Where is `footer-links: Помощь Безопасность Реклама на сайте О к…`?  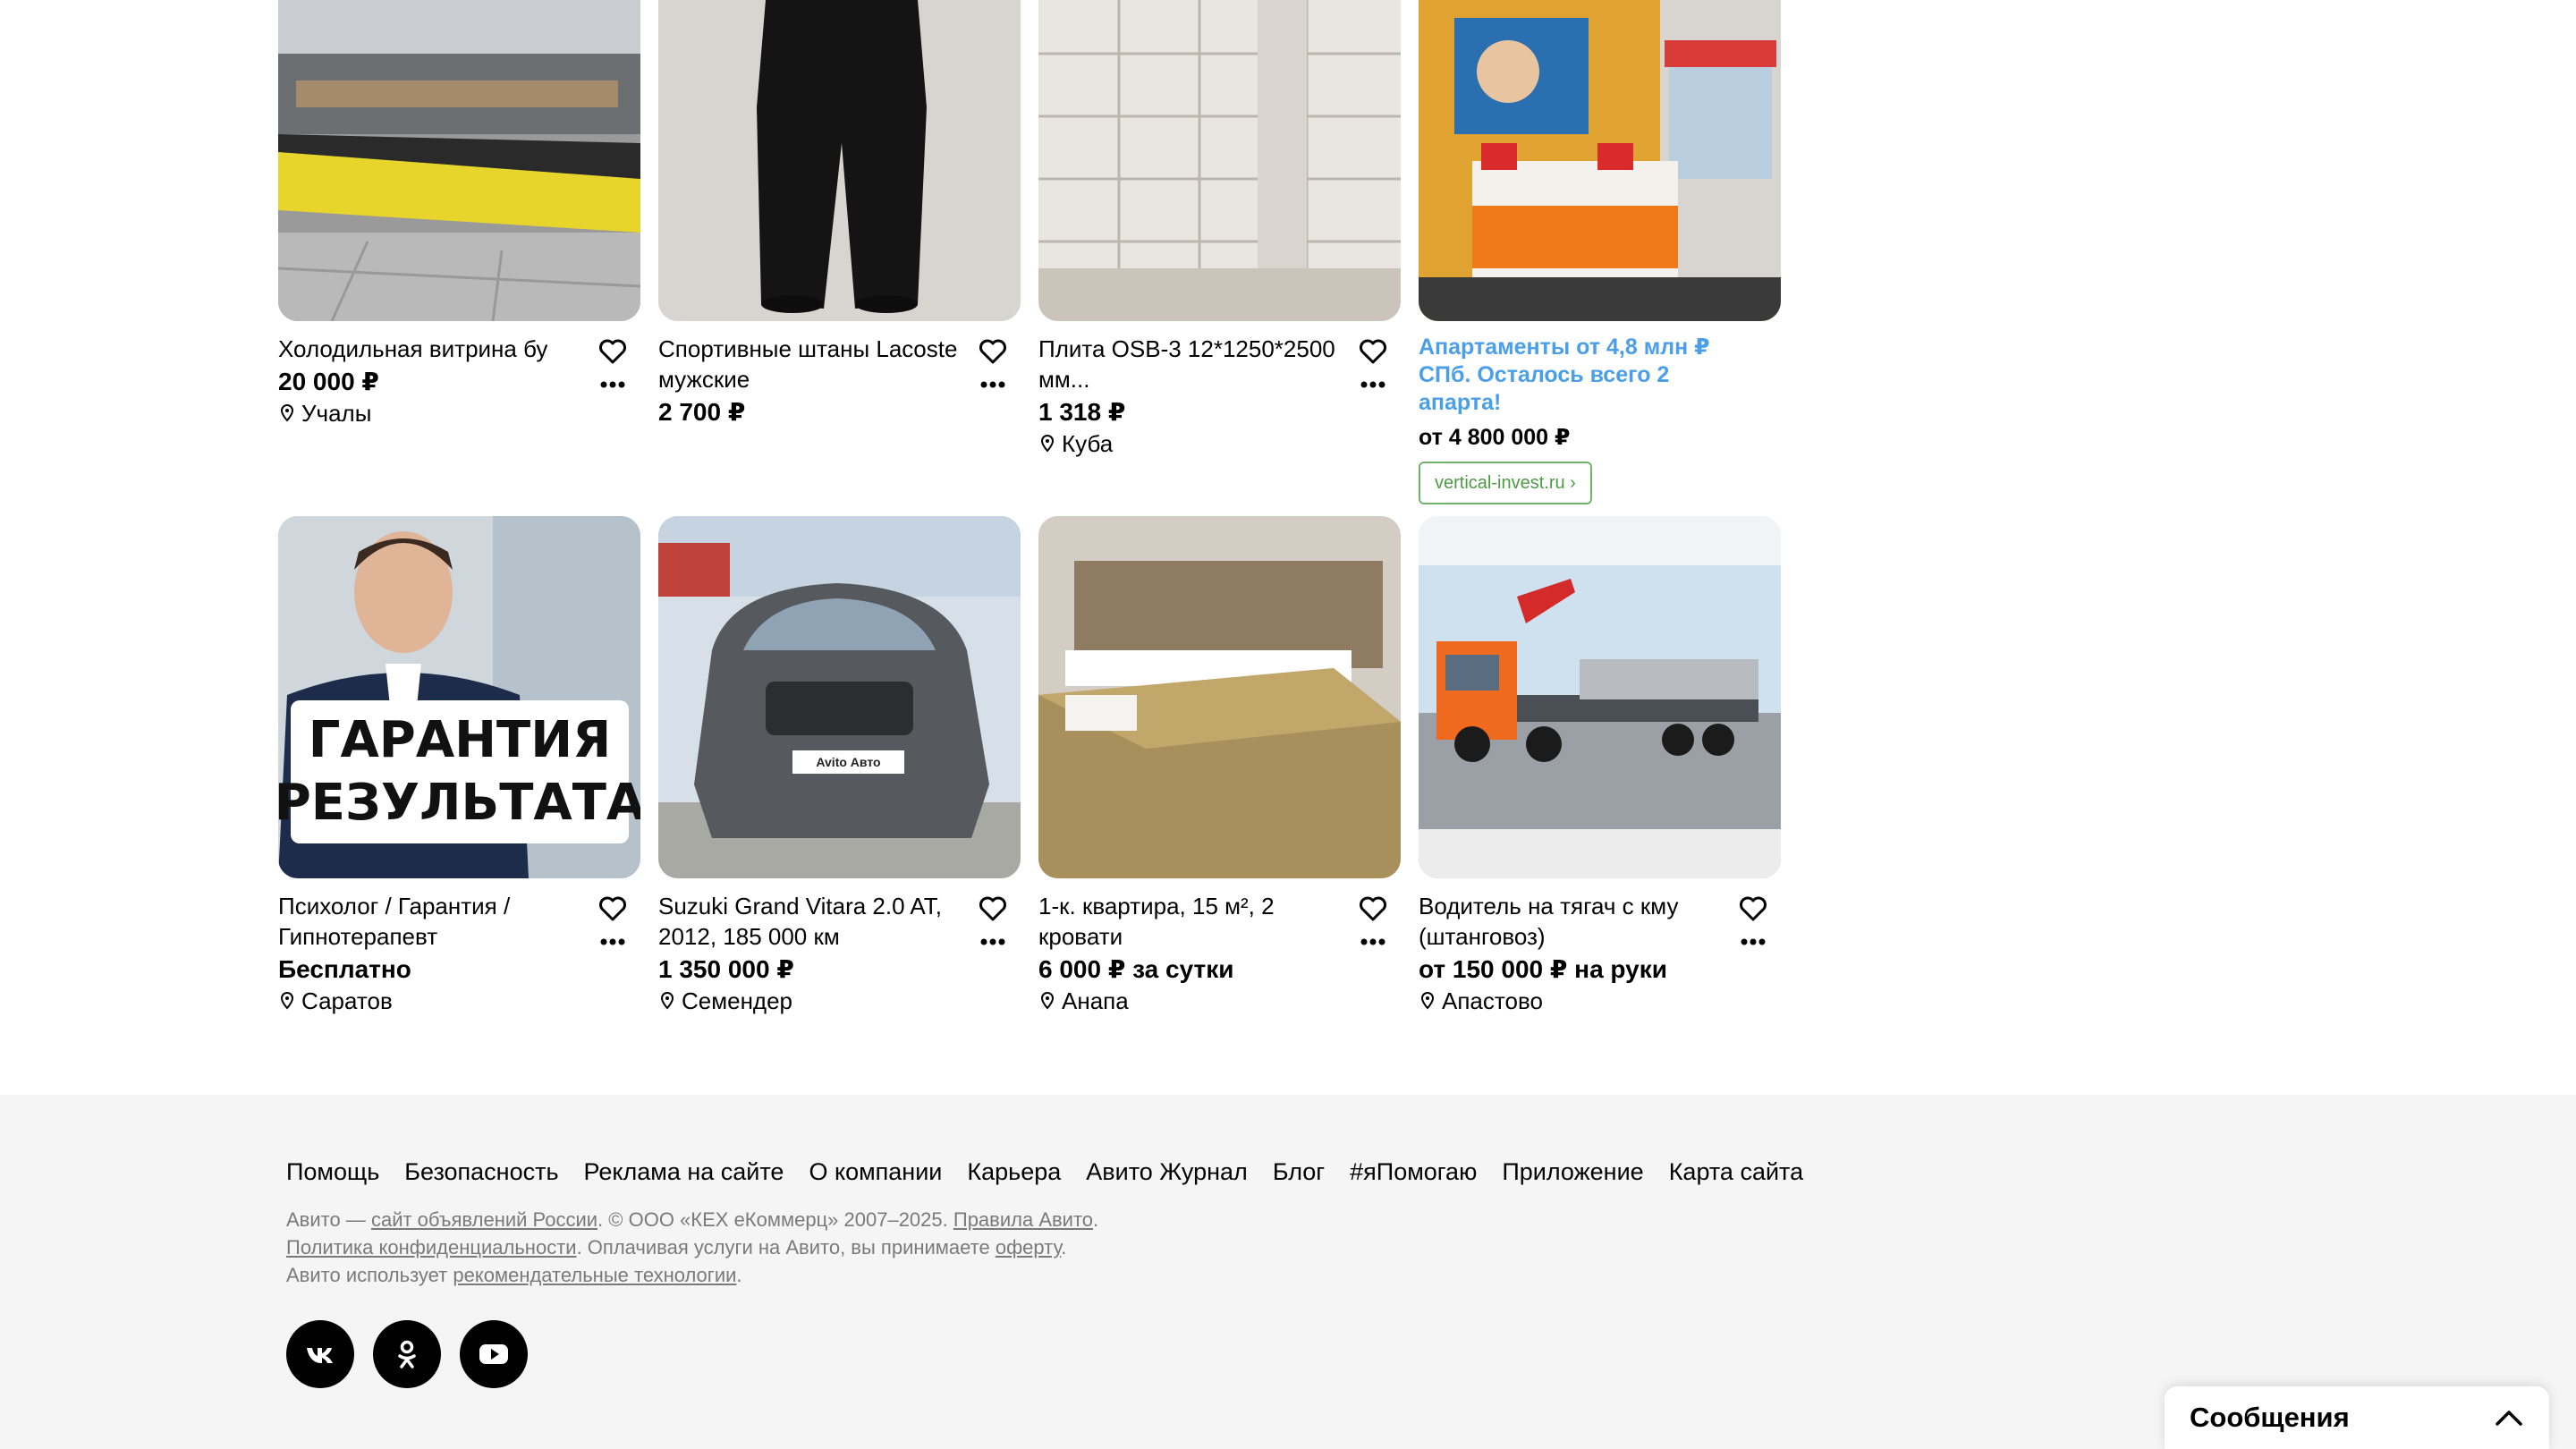 footer-links: Помощь Безопасность Реклама на сайте О к… is located at coordinates (1044, 1172).